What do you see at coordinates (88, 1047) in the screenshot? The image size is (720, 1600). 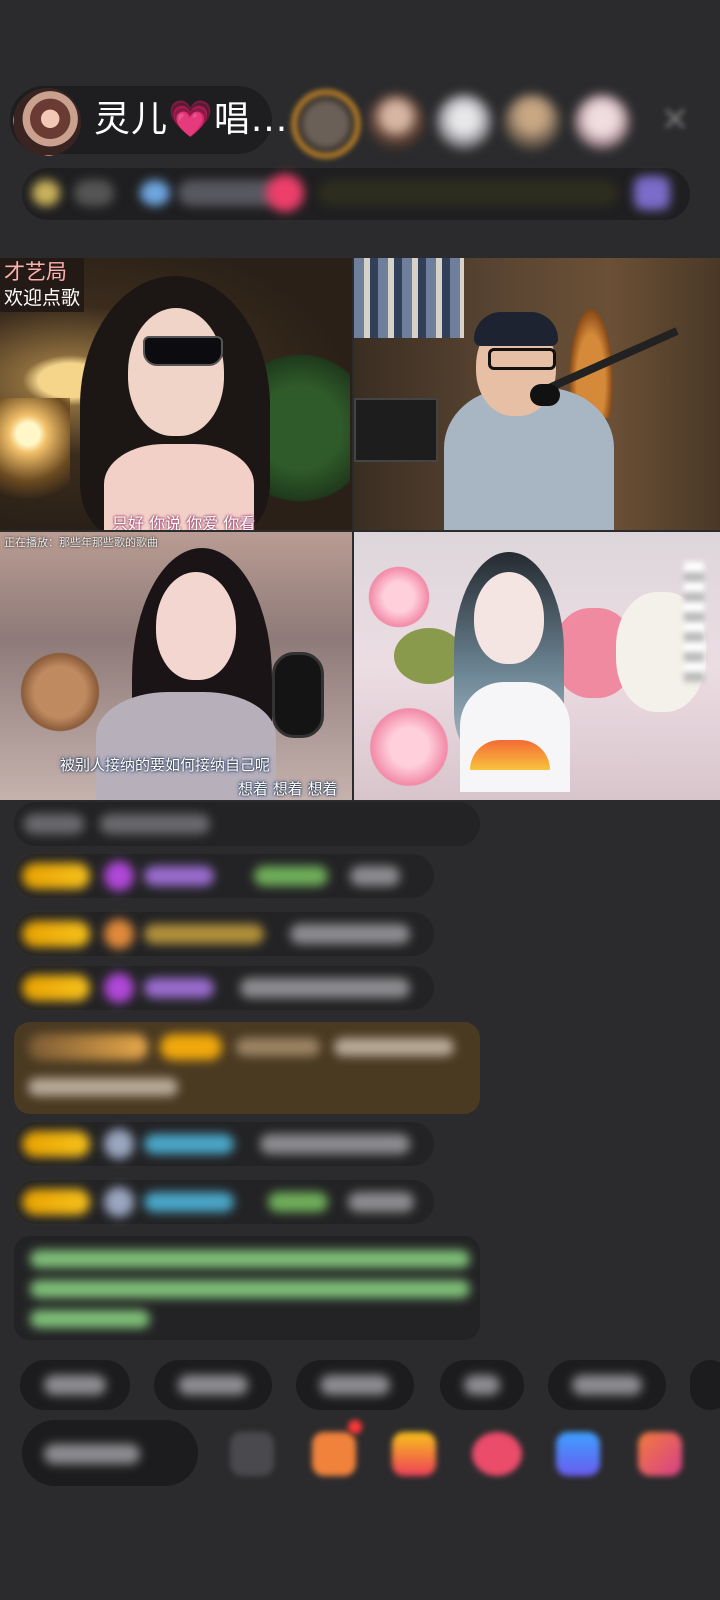 I see `vip-badge` at bounding box center [88, 1047].